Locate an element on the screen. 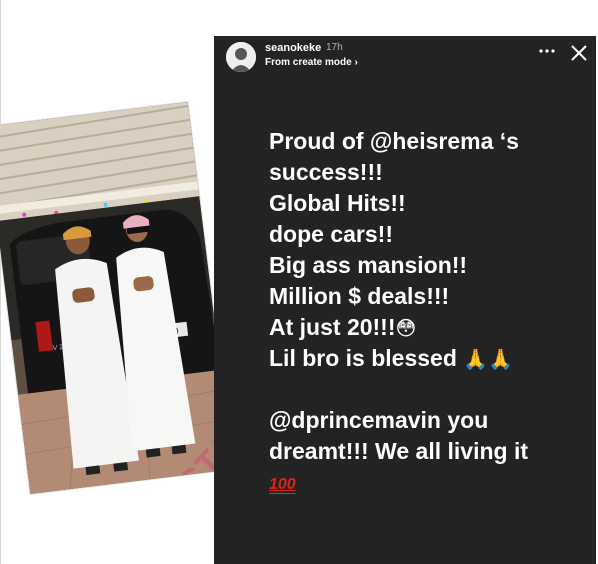 This screenshot has height=564, width=598. caption-line: dreamt!!! We all living it is located at coordinates (398, 451).